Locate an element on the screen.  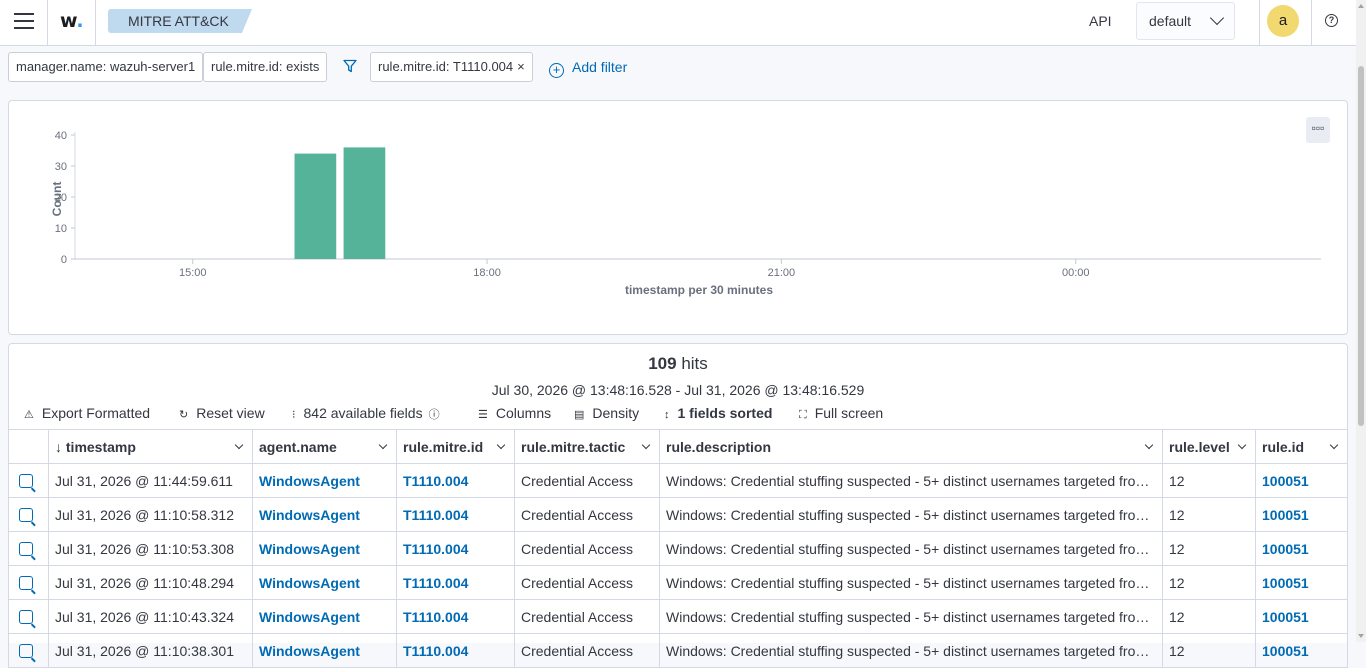
column-header-label: agent.name is located at coordinates (298, 446).